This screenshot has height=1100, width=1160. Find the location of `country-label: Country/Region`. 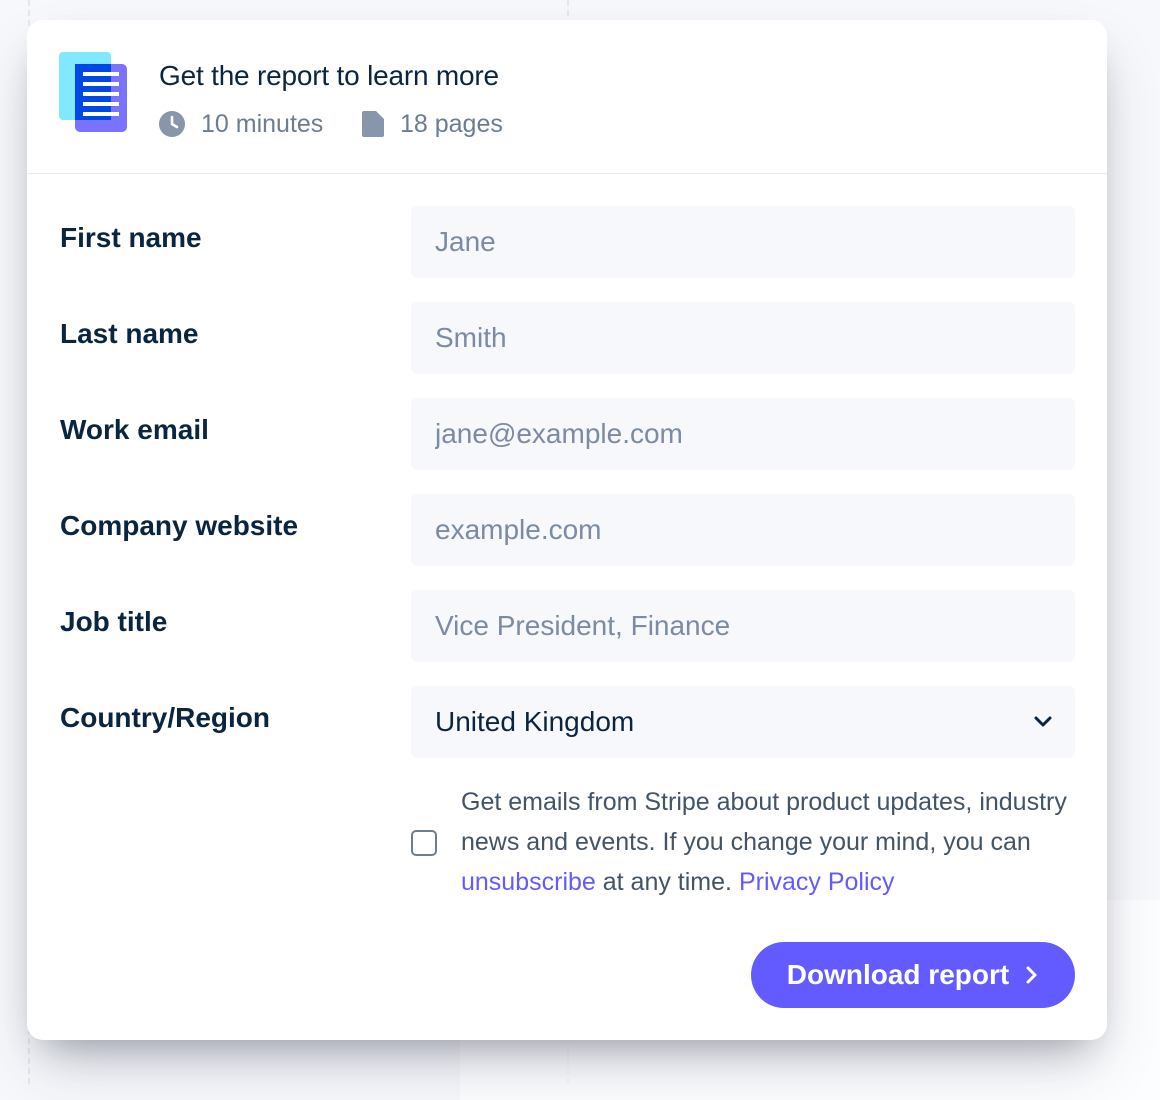

country-label: Country/Region is located at coordinates (165, 717).